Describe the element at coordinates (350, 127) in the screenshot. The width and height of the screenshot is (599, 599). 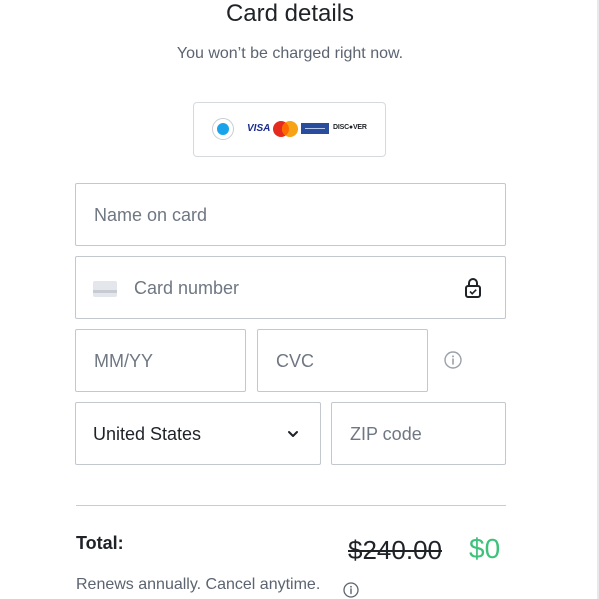
I see `discover-logo: DISC●VER` at that location.